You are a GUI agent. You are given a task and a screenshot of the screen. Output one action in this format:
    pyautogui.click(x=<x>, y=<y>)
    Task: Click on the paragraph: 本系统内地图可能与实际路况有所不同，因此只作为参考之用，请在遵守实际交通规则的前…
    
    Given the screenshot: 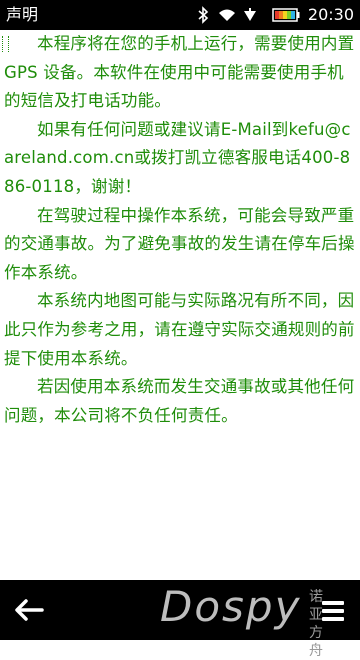 What is the action you would take?
    pyautogui.click(x=179, y=329)
    